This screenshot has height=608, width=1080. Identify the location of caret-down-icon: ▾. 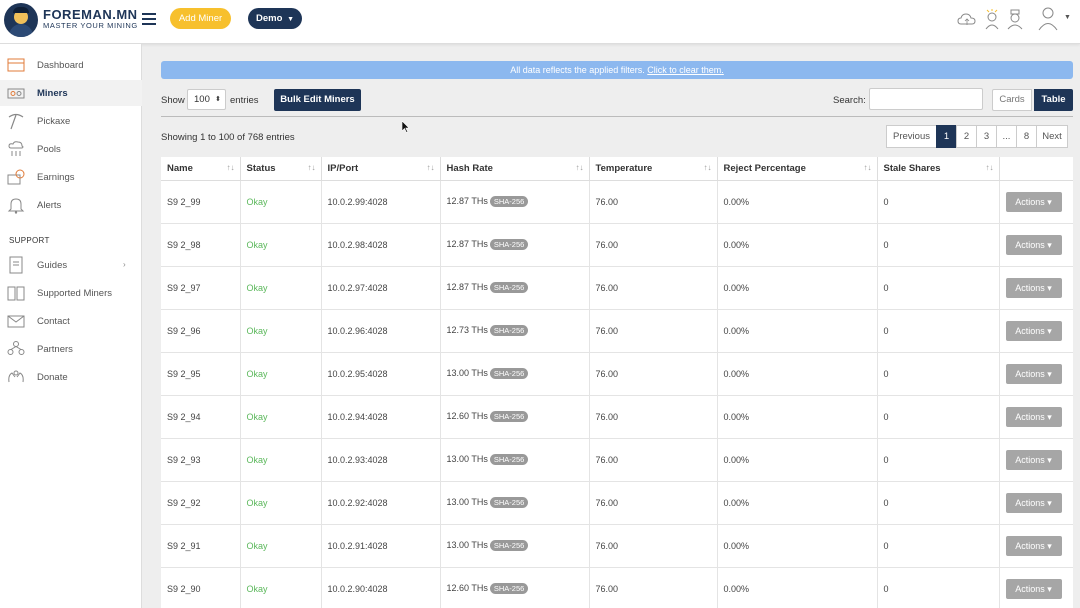
(1049, 416).